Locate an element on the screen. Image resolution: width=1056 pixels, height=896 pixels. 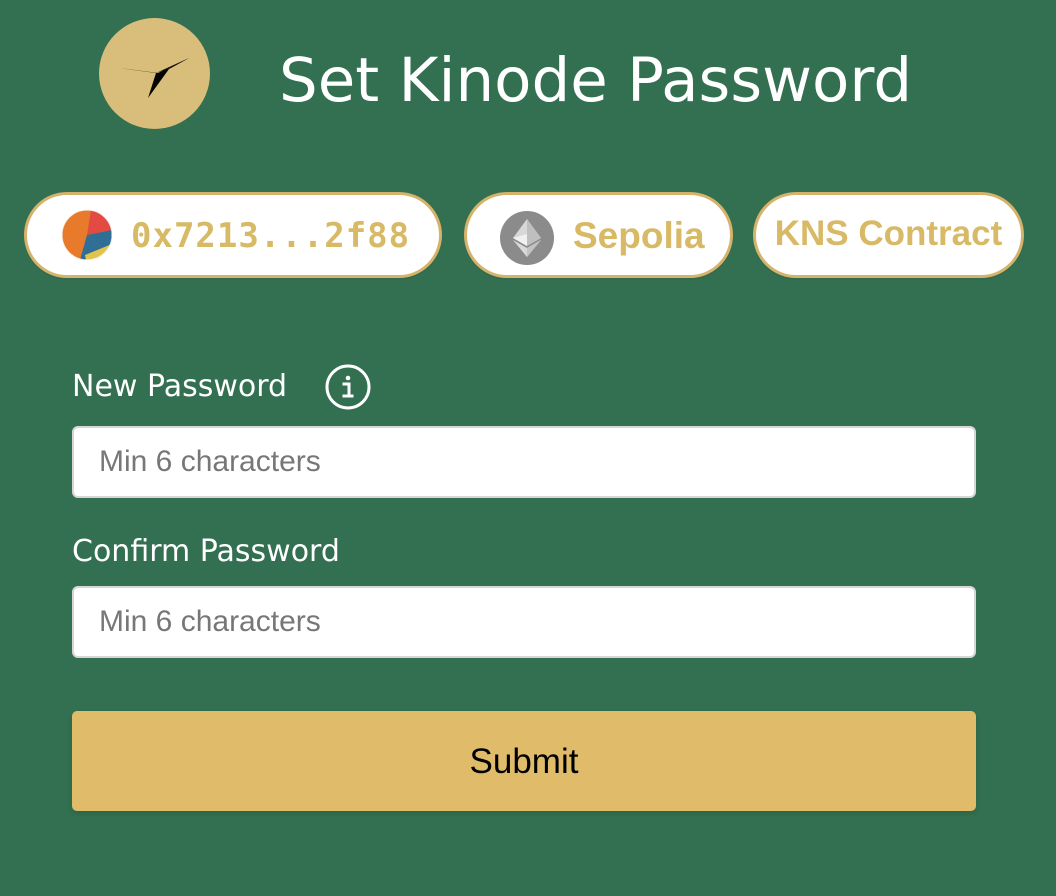
network-label: Sepolia is located at coordinates (639, 235).